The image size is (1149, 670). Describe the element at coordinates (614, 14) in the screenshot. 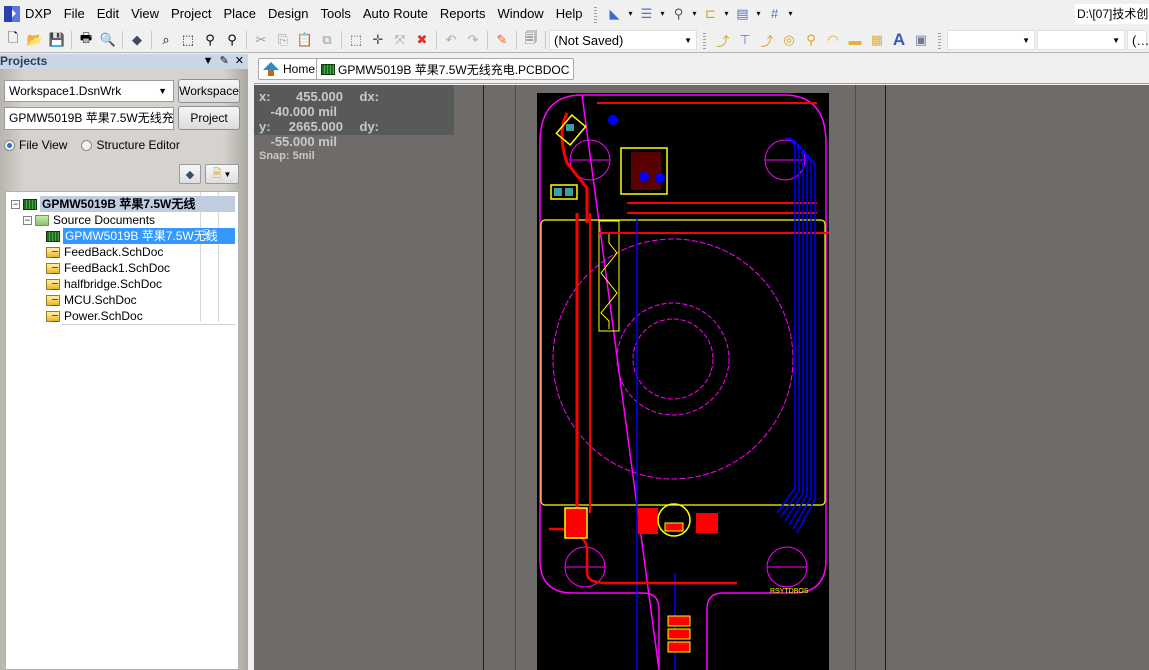

I see `design-rules-icon: ◣` at that location.